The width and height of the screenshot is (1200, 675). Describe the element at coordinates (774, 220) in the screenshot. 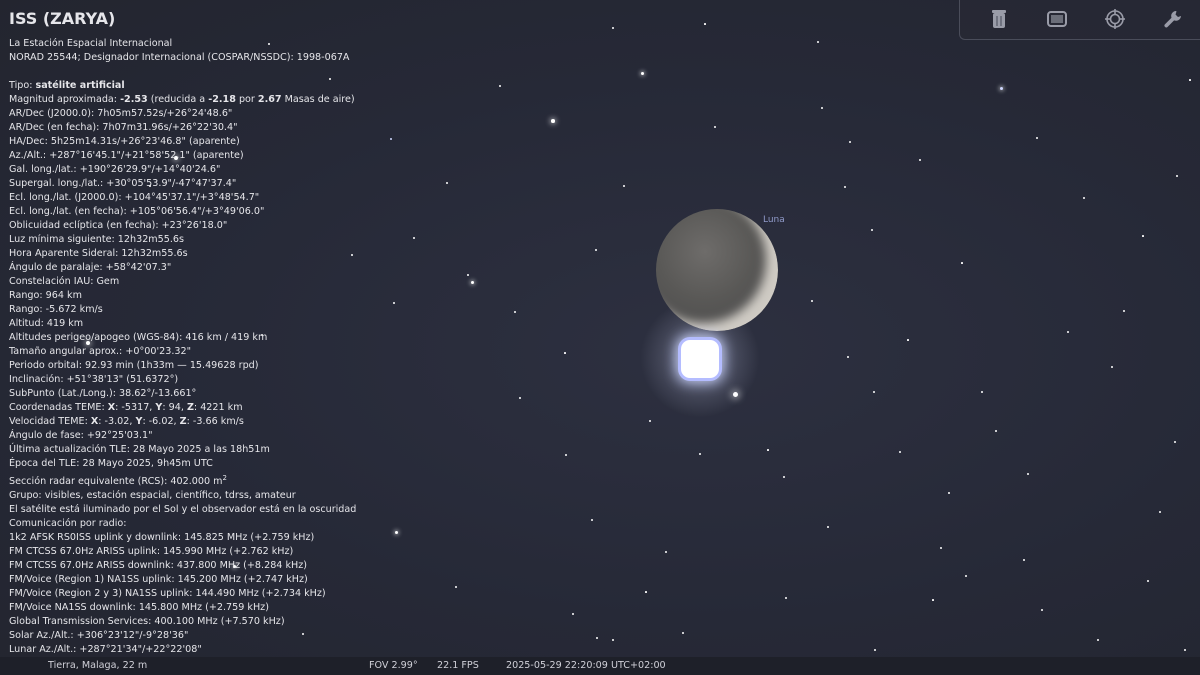

I see `moon-label: Luna` at that location.